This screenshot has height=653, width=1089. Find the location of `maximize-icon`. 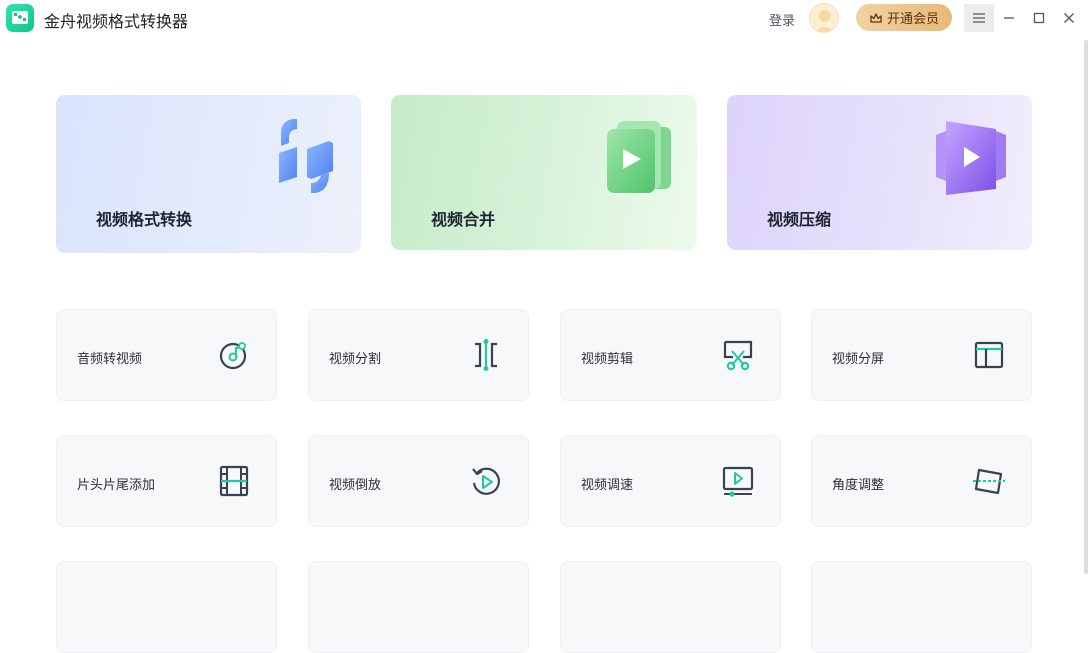

maximize-icon is located at coordinates (1039, 18).